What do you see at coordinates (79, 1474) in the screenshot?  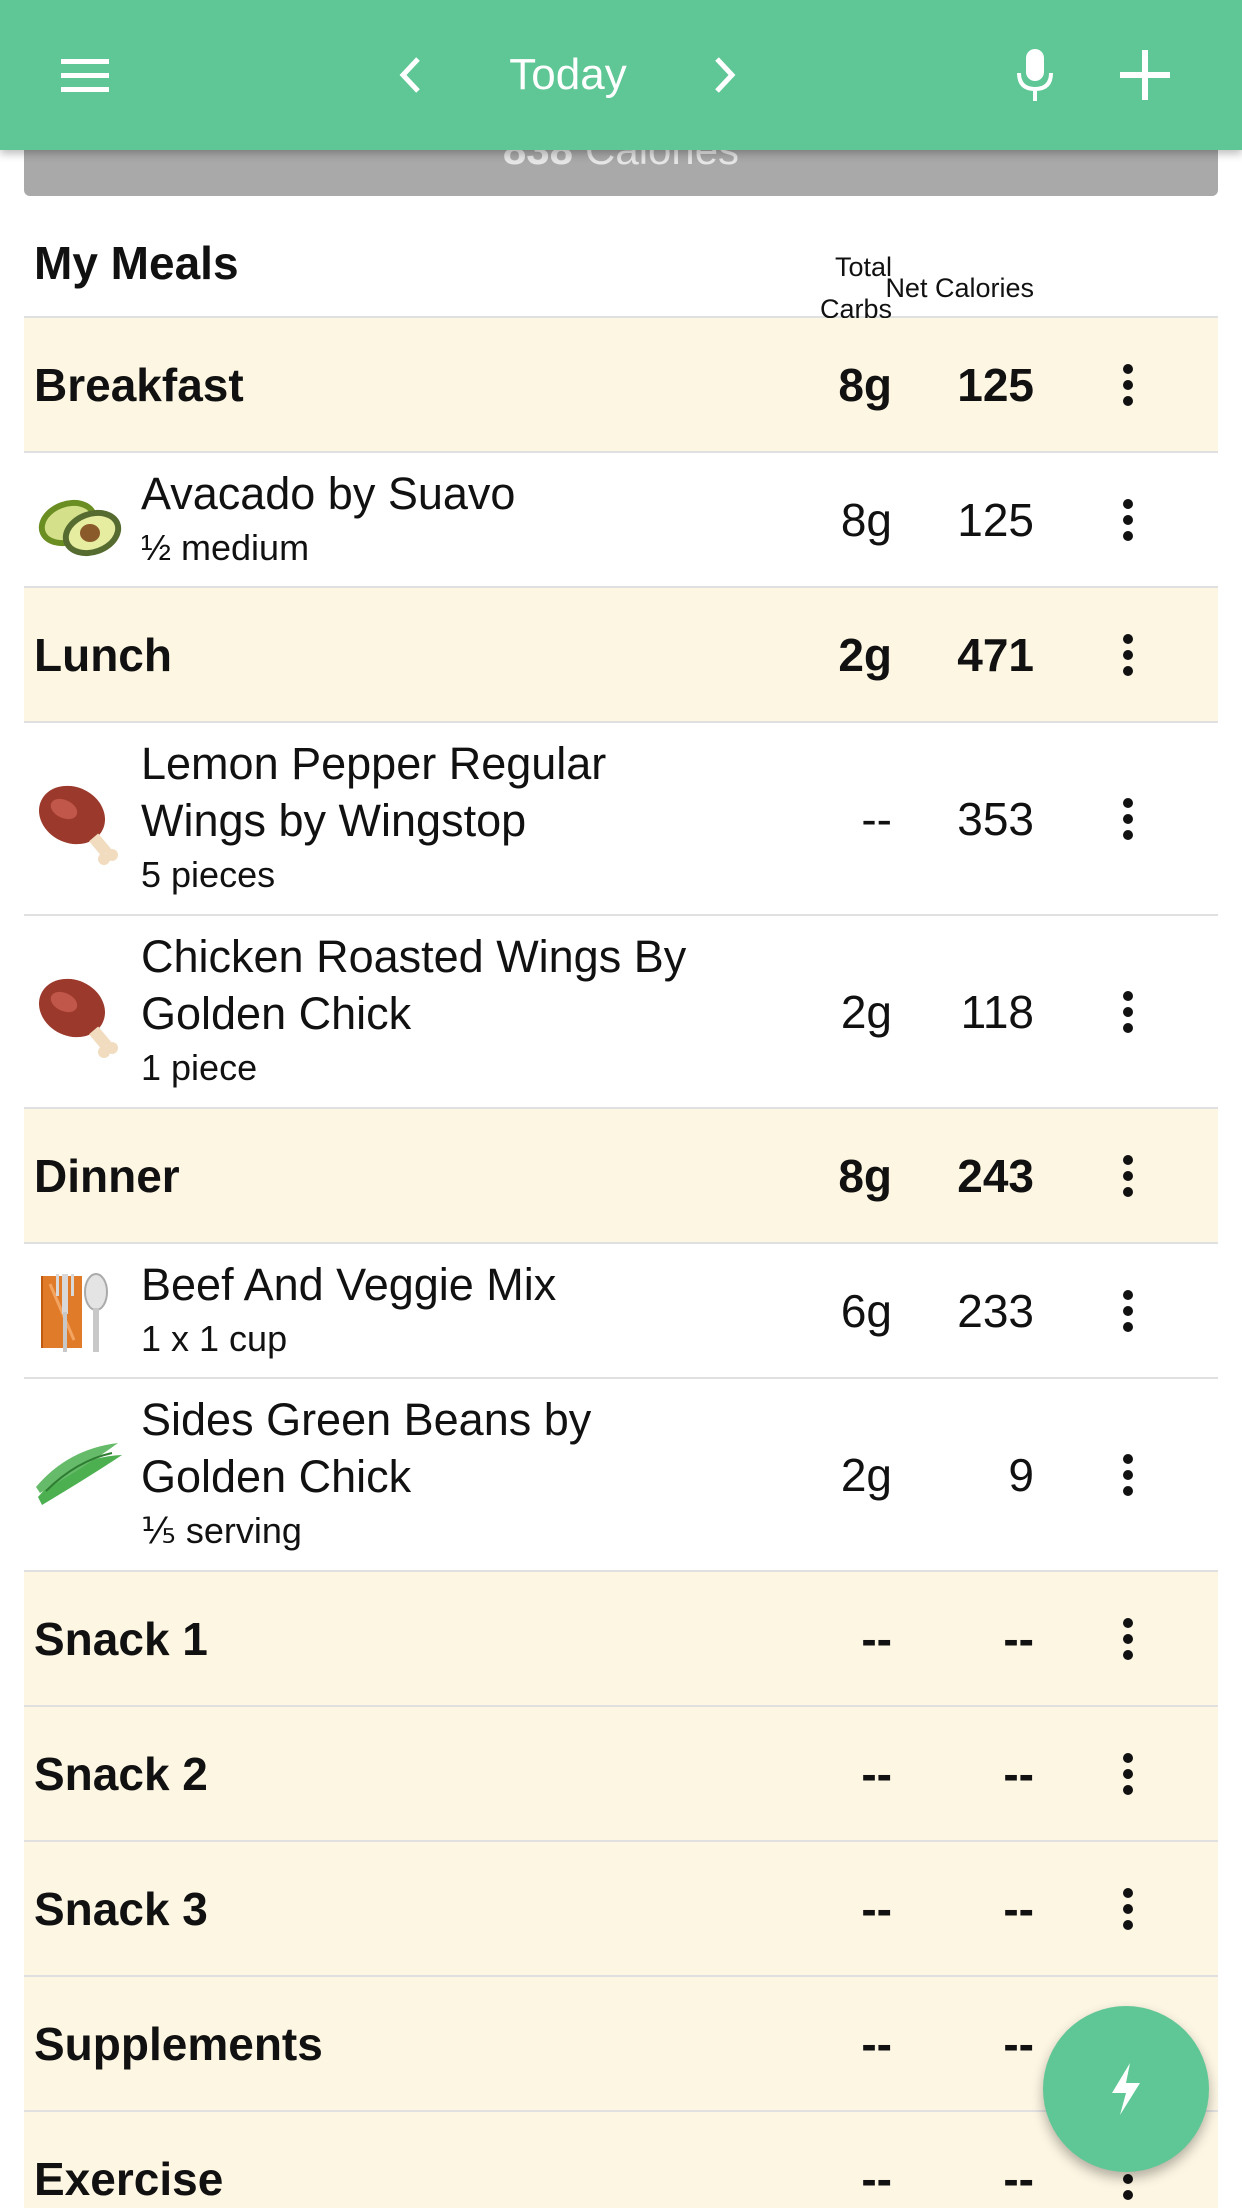 I see `green-beans-icon` at bounding box center [79, 1474].